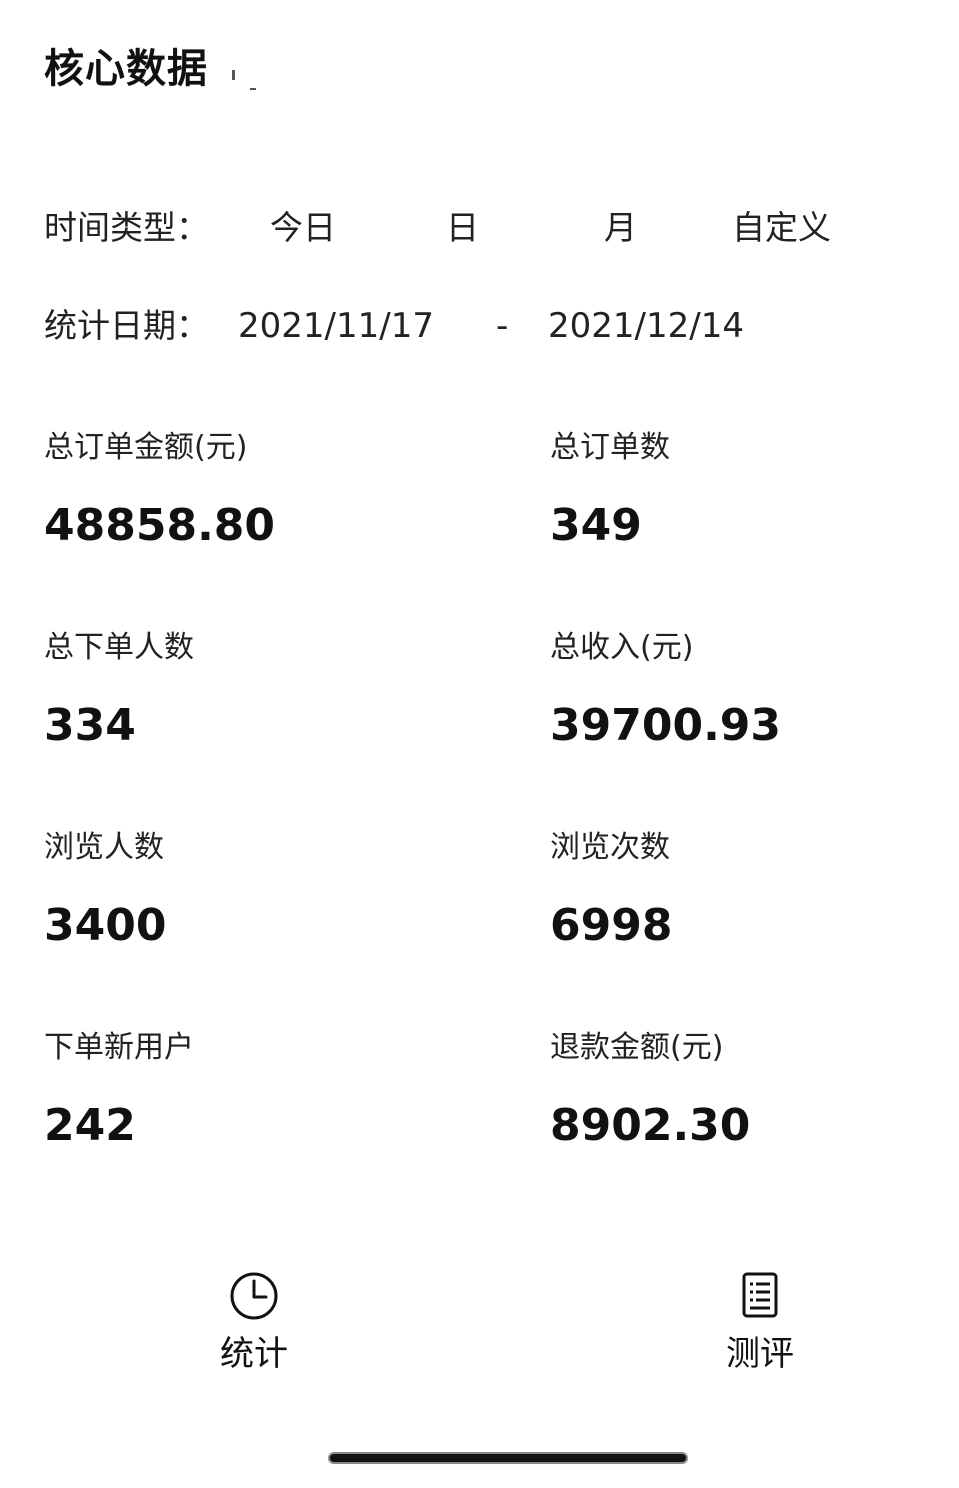 This screenshot has height=1488, width=959. I want to click on date-label: 统计日期：, so click(126, 325).